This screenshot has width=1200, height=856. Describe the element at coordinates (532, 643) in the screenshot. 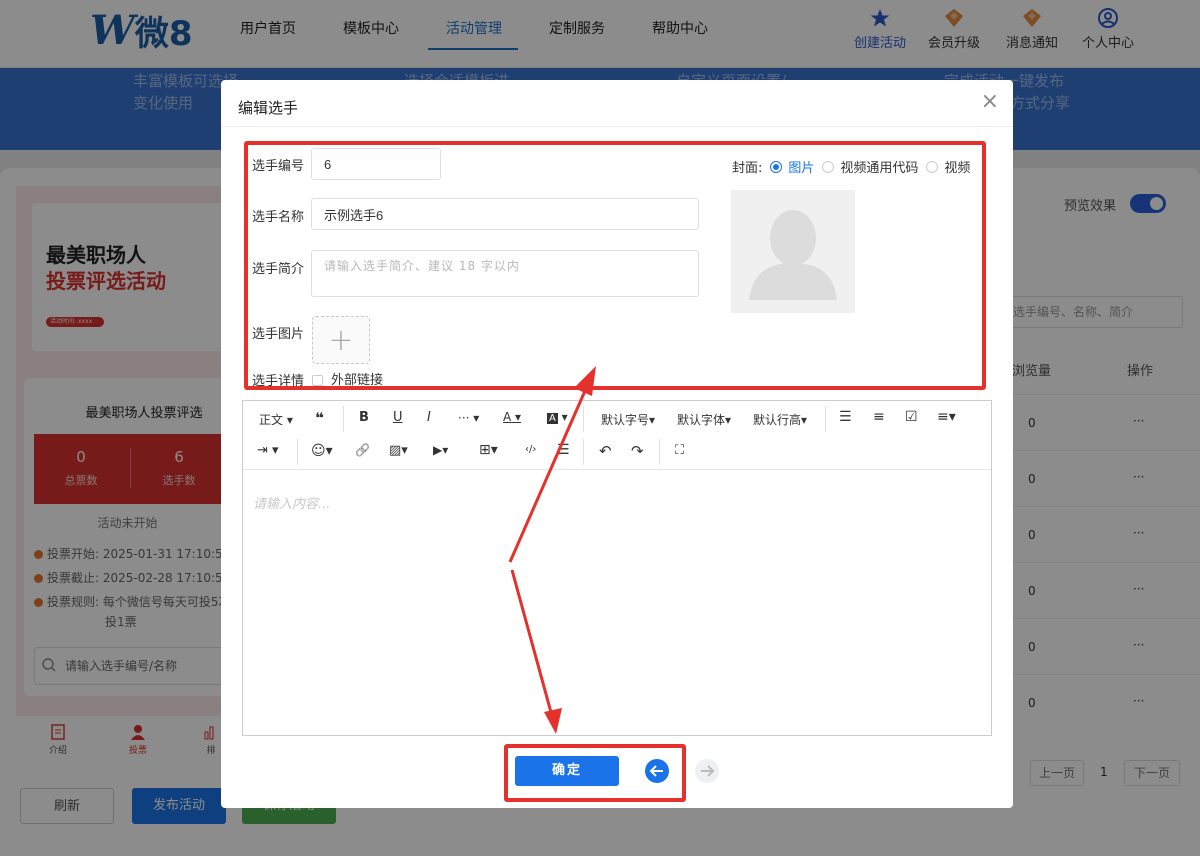

I see `annotation-arrow-down` at that location.